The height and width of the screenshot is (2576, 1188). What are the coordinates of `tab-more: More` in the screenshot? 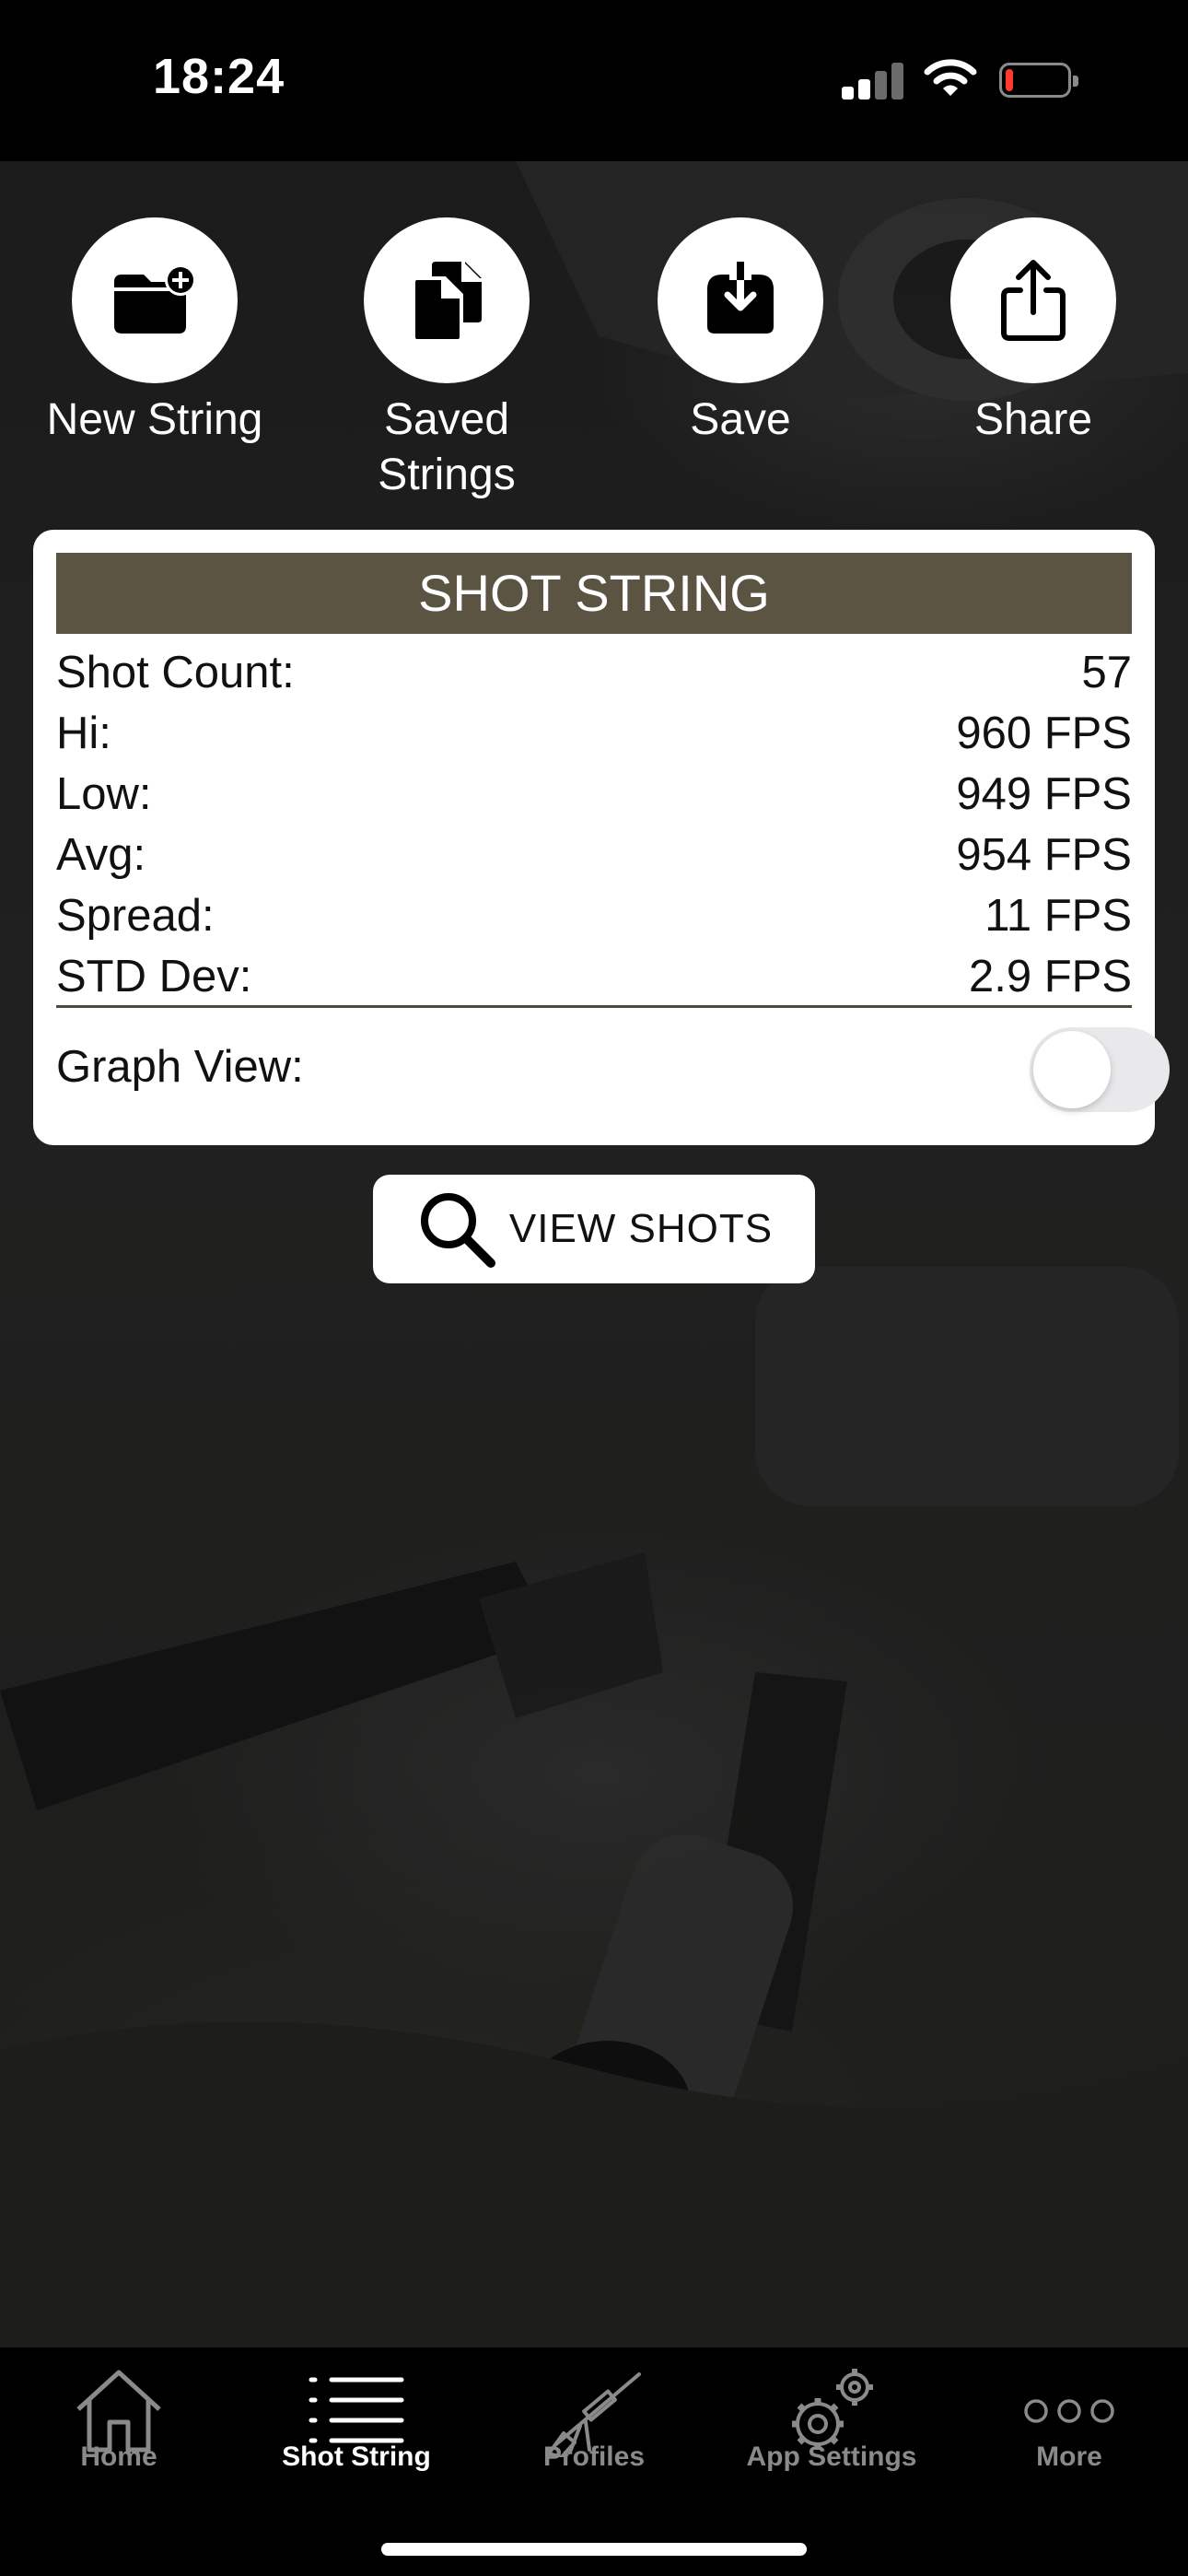 It's located at (1069, 2421).